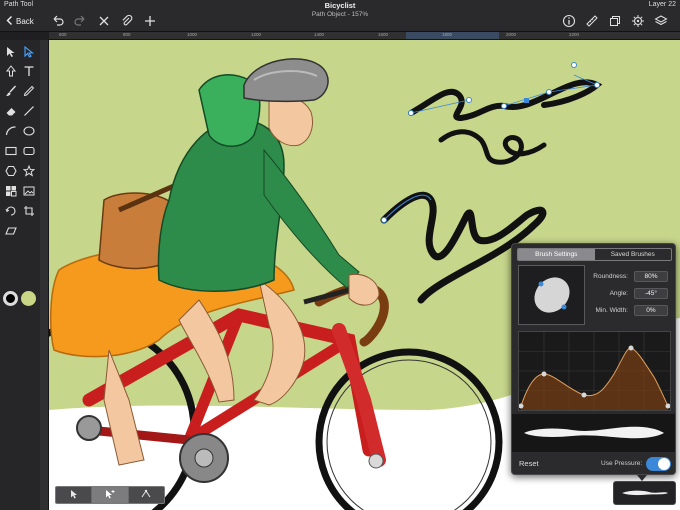 The width and height of the screenshot is (680, 510). I want to click on layers-icon, so click(661, 21).